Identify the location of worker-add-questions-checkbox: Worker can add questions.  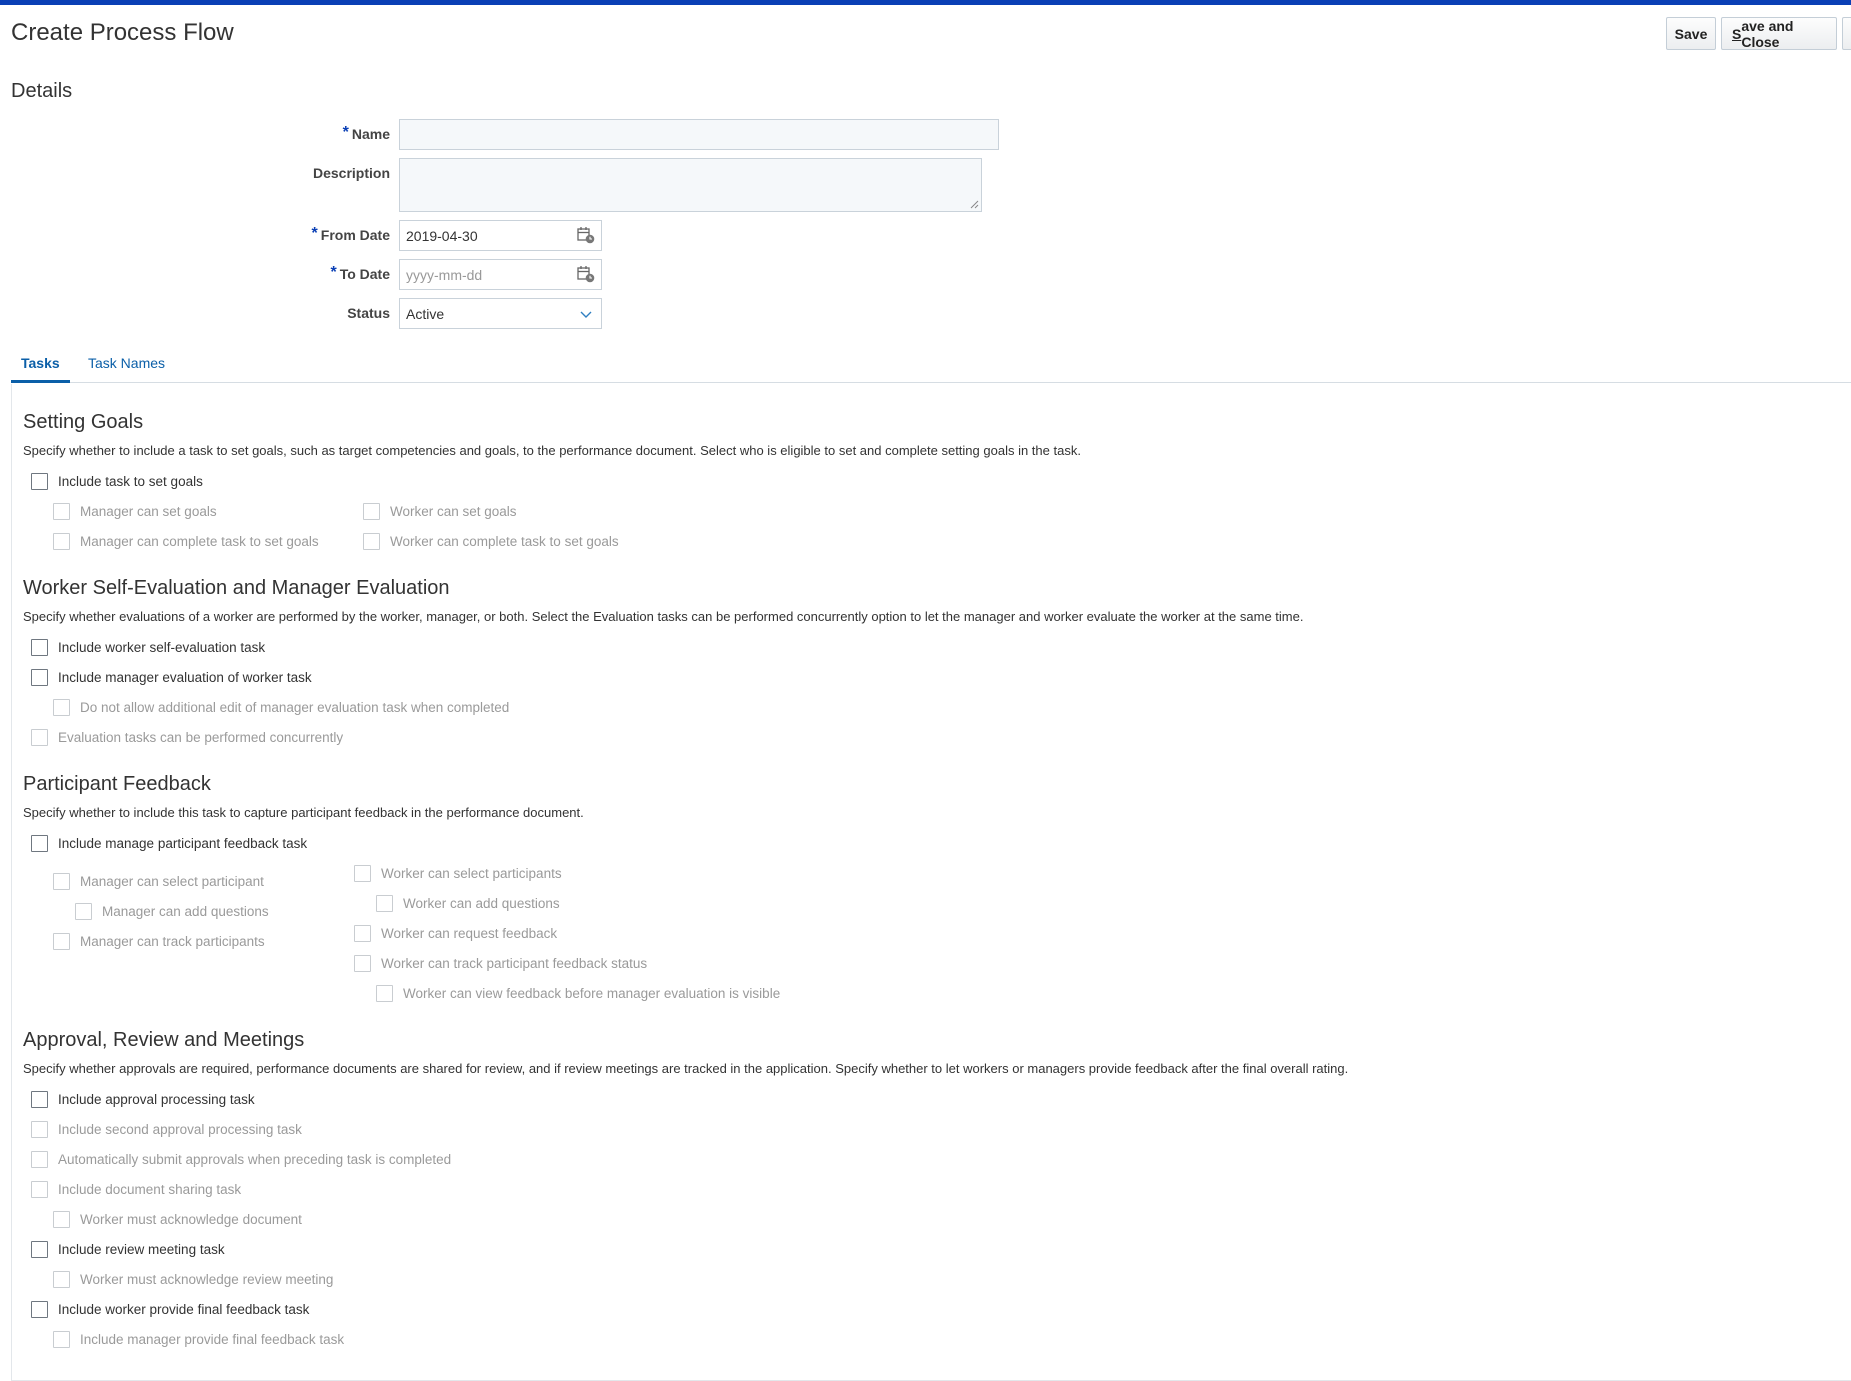
(468, 903).